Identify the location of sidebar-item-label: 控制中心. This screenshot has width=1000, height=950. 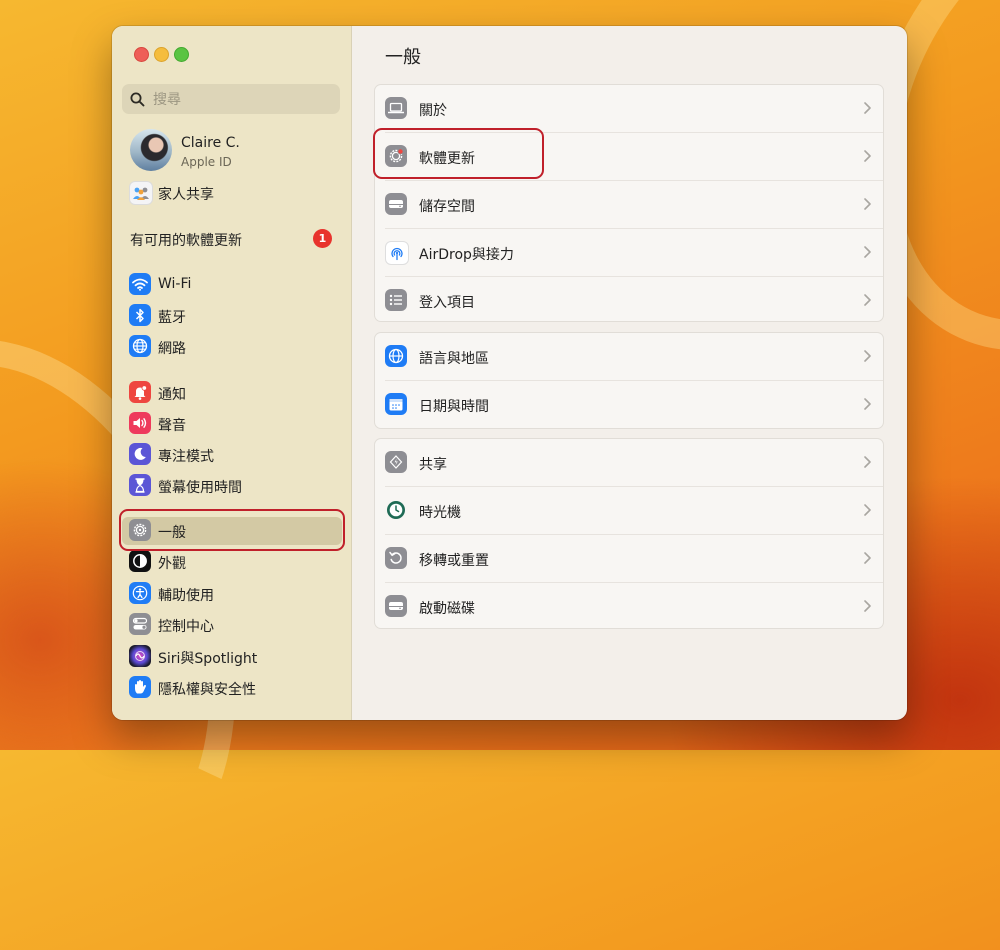
(186, 627).